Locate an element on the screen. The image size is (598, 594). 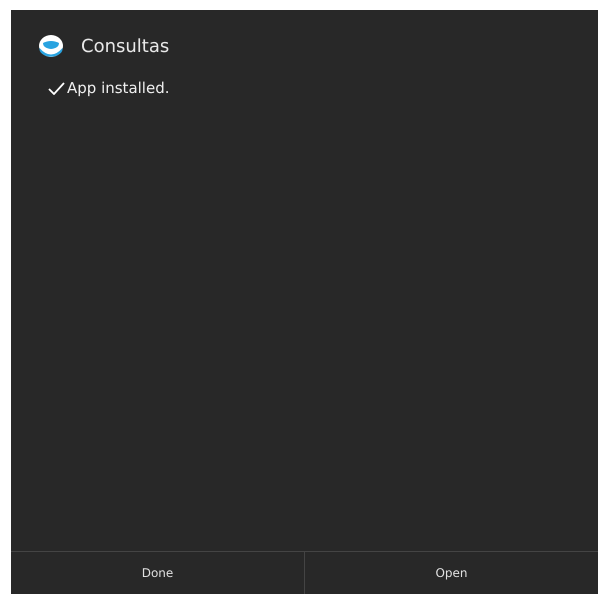
status-message: App installed. is located at coordinates (118, 88).